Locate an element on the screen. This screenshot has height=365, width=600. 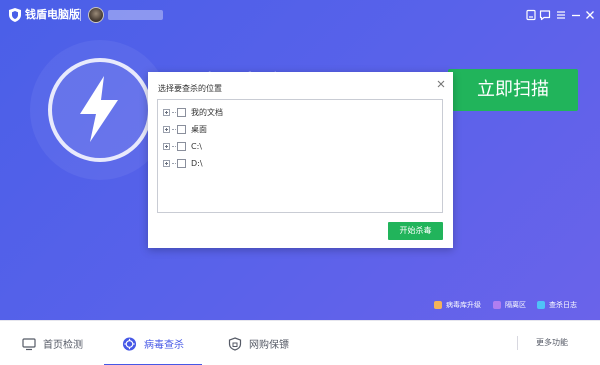
tab-home-check: 首页检测 is located at coordinates (52, 343).